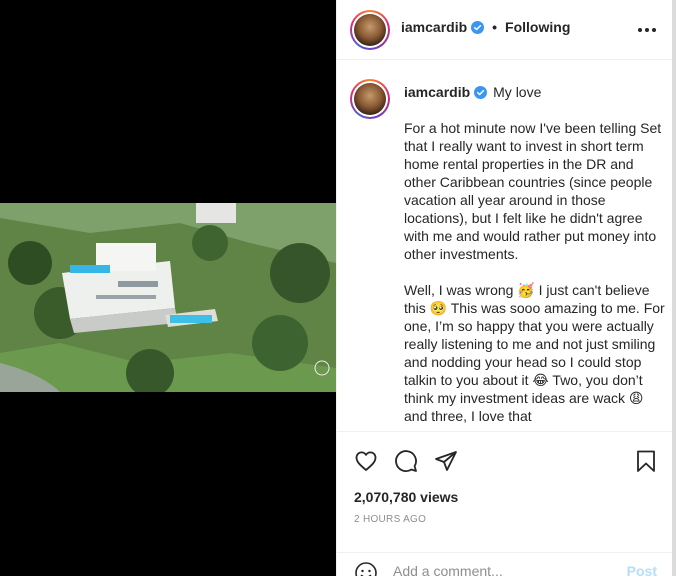 This screenshot has width=676, height=576. I want to click on post-header: iamcardib • Following, so click(505, 30).